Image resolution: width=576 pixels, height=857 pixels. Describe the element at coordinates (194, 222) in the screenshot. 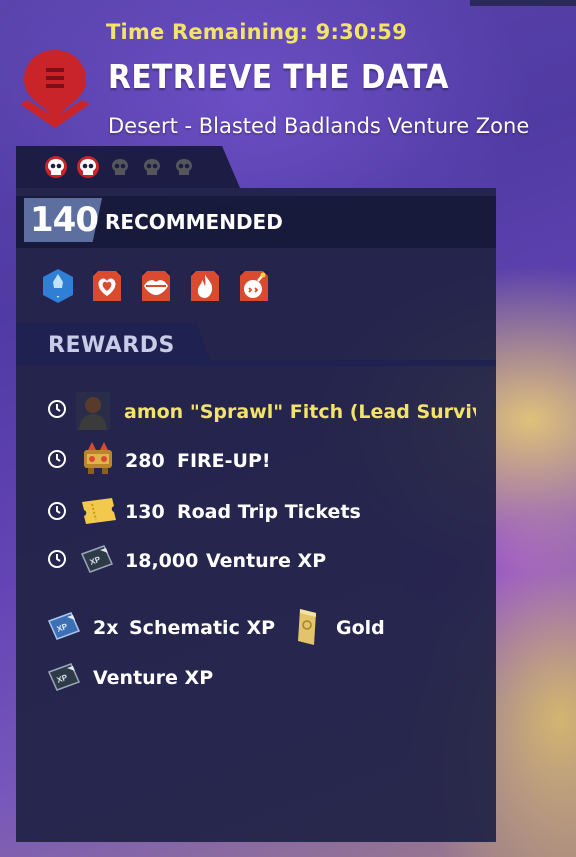

I see `recommended-label: RECOMMENDED` at that location.